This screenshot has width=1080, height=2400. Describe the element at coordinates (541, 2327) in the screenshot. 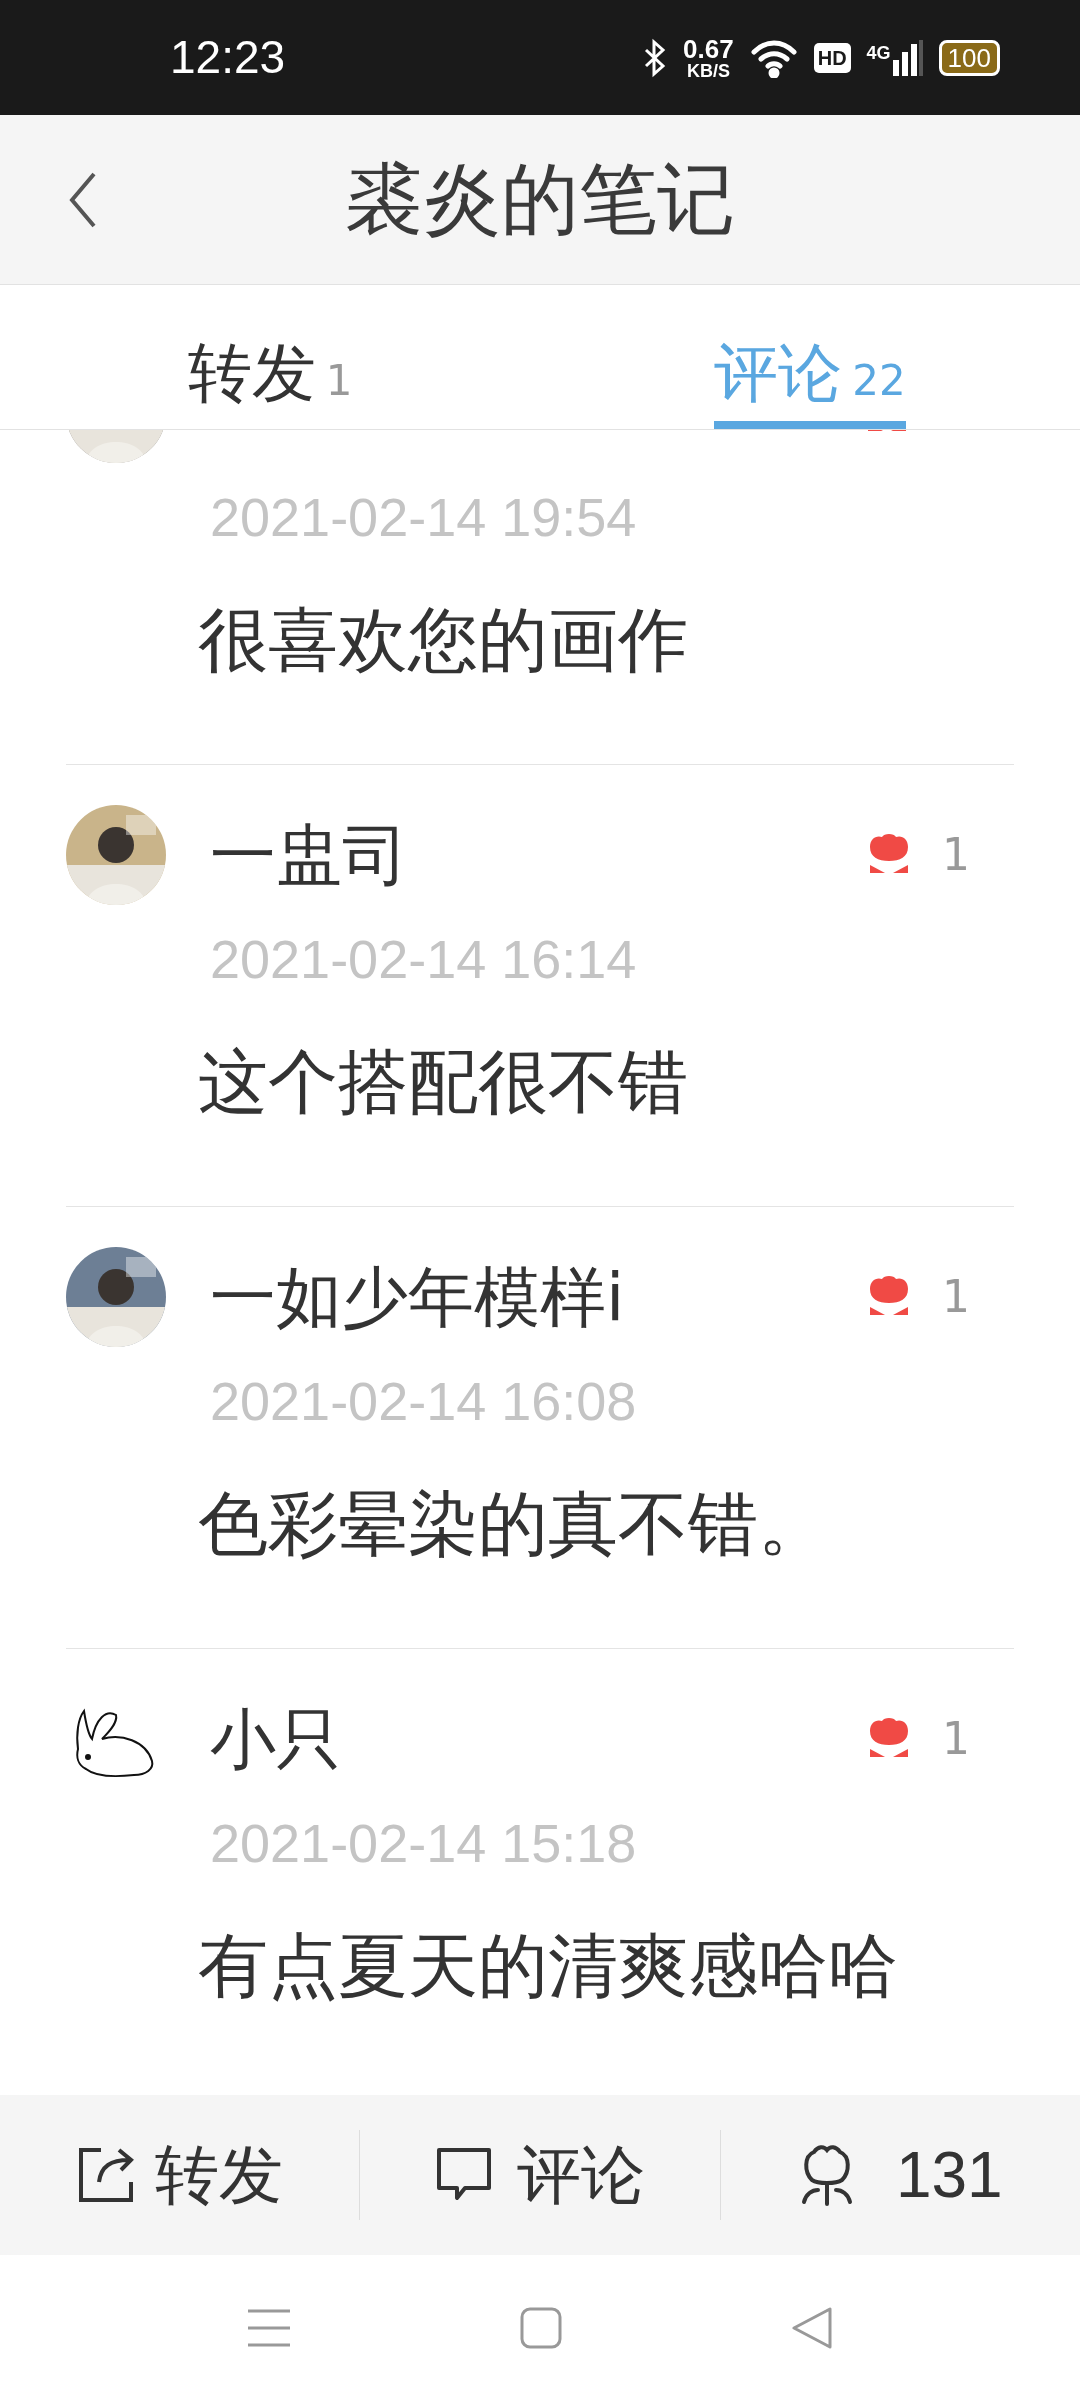

I see `home-icon` at that location.